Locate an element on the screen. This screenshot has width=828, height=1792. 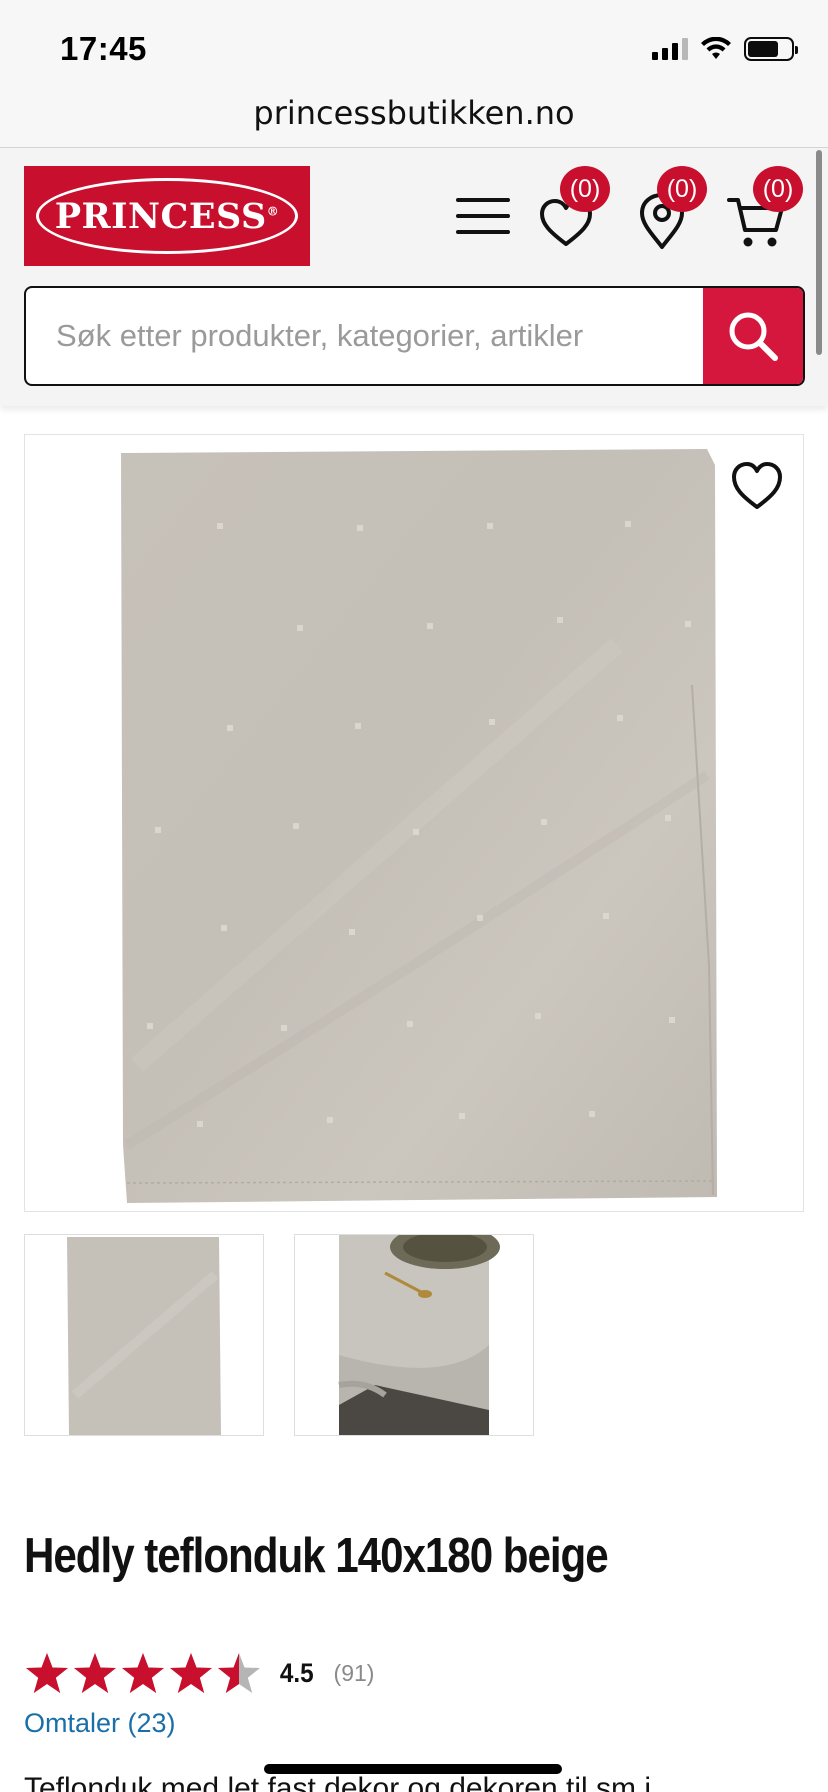
wifi-icon is located at coordinates (716, 48).